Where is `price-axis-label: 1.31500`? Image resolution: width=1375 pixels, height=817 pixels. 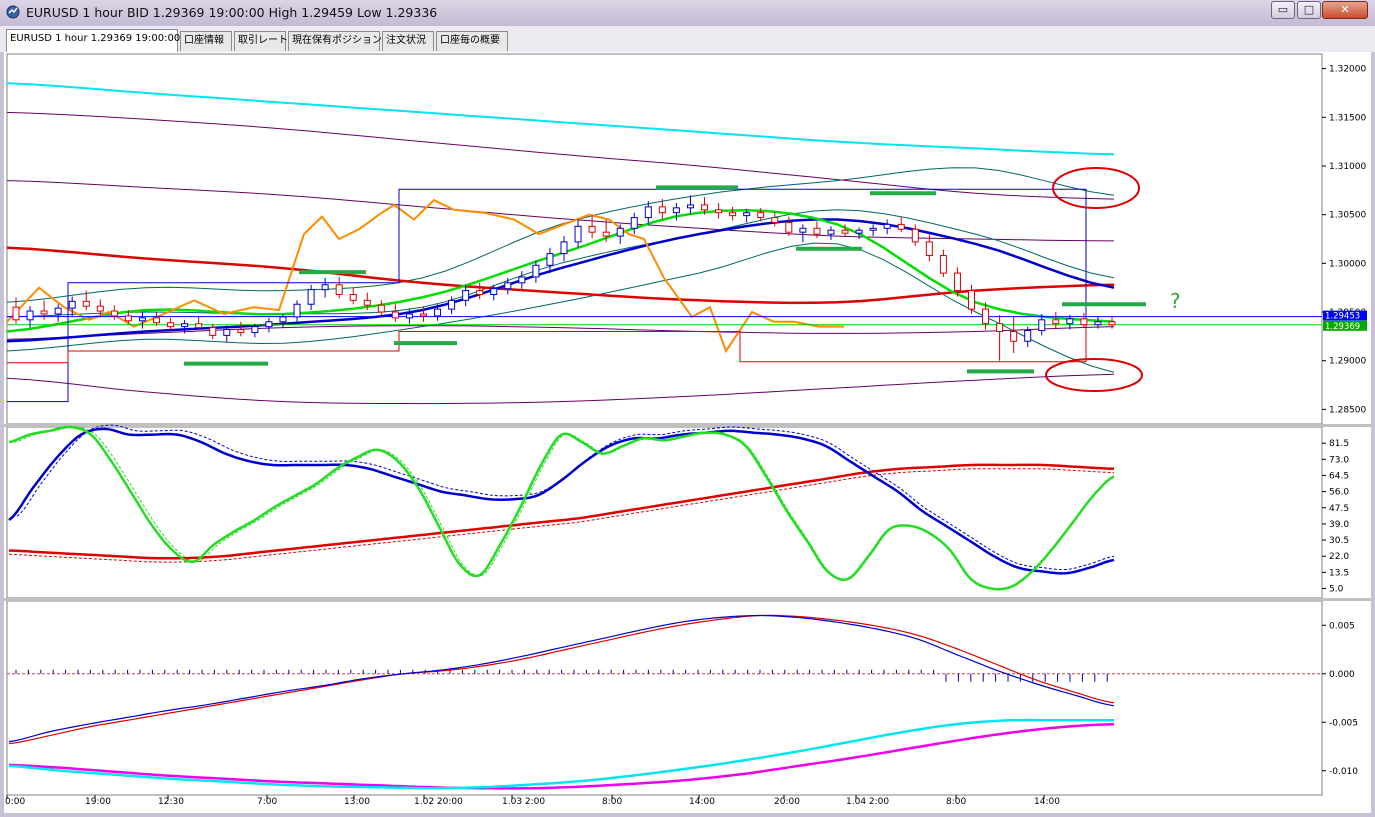
price-axis-label: 1.31500 is located at coordinates (1347, 118).